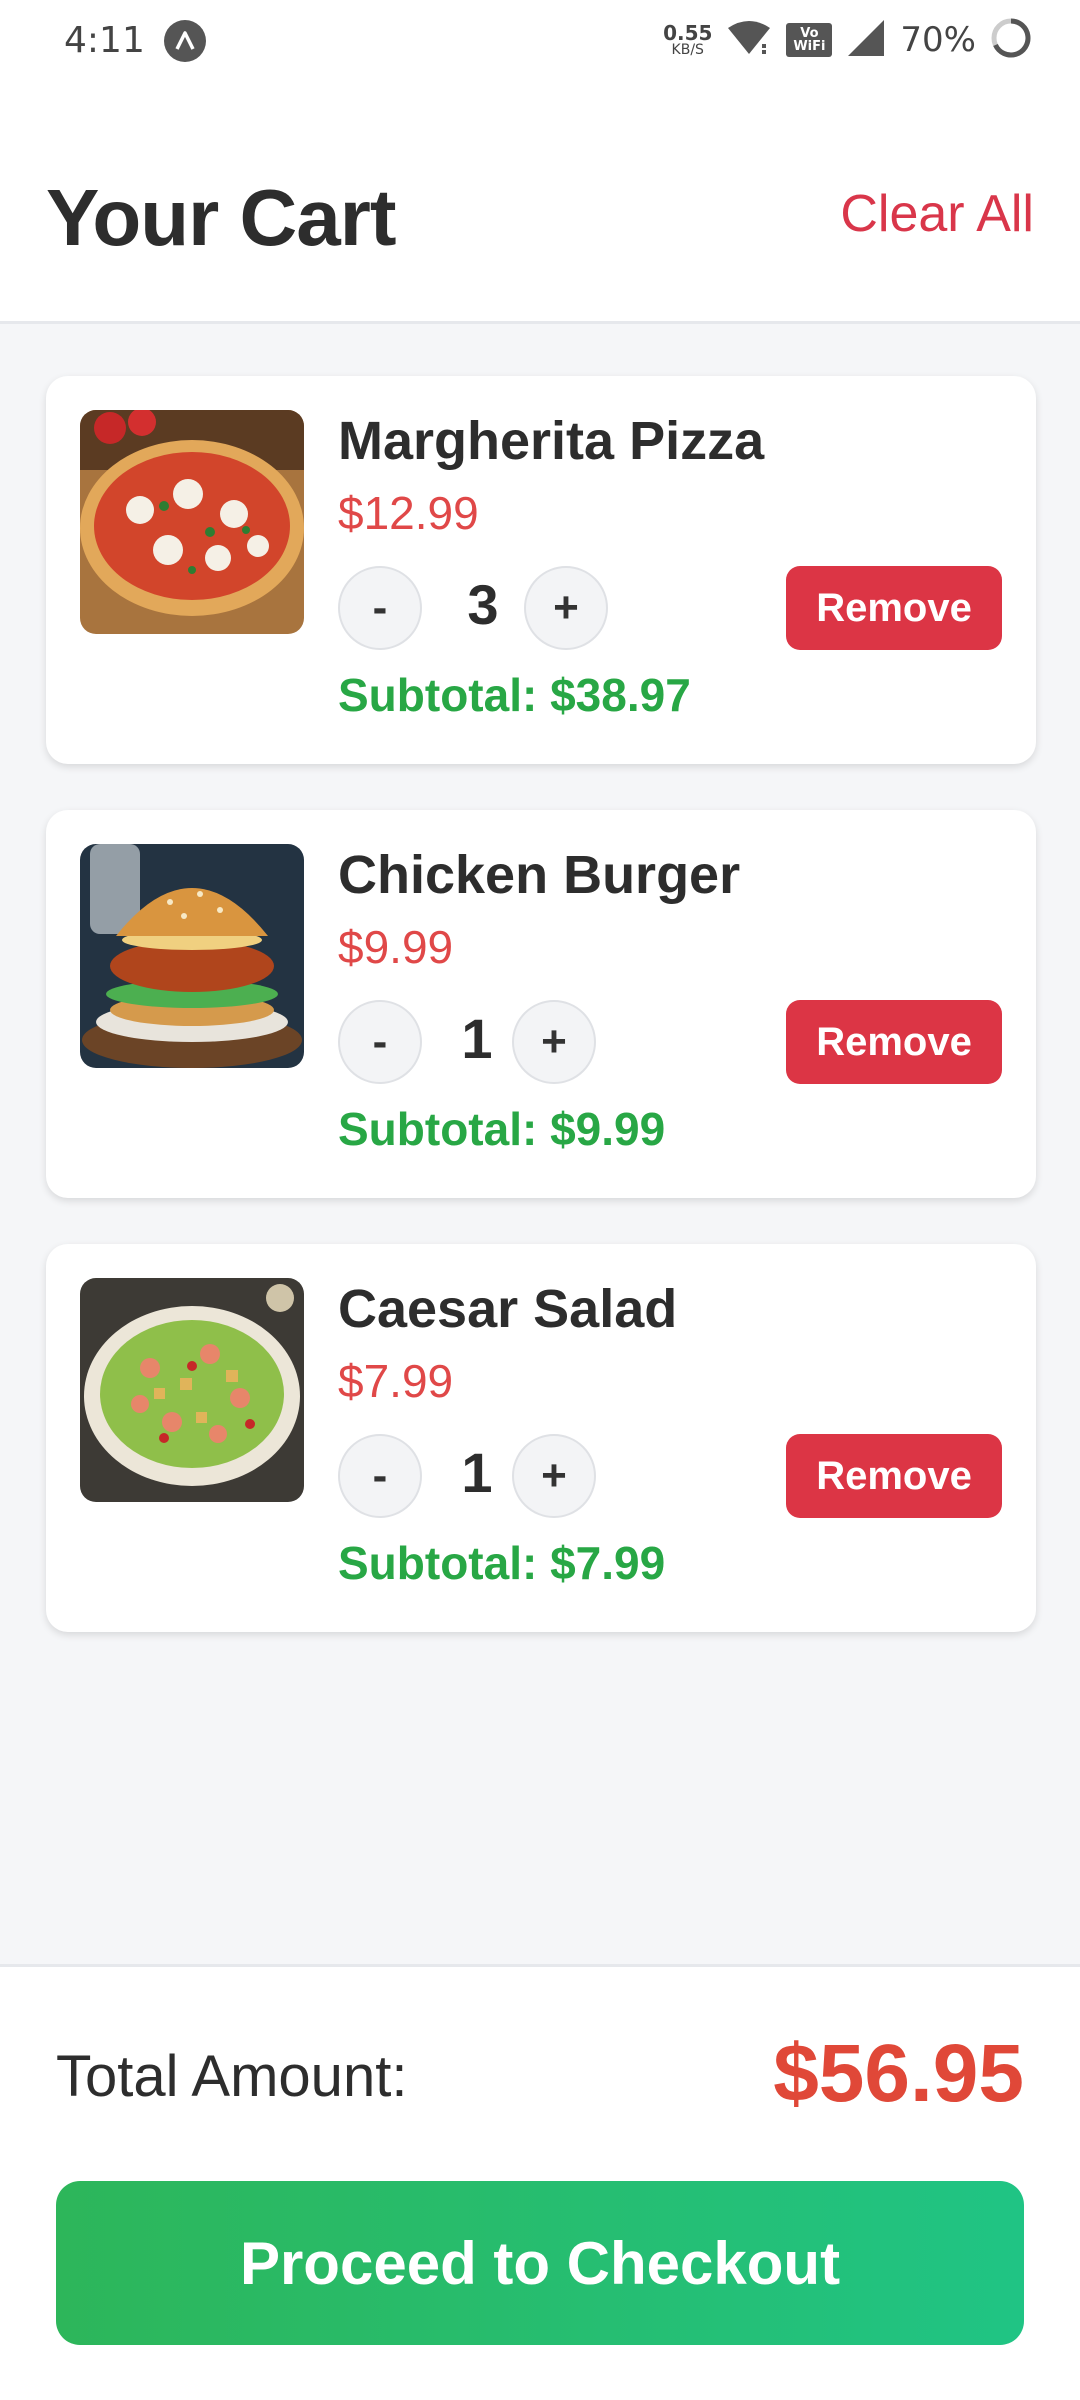 The height and width of the screenshot is (2400, 1080). Describe the element at coordinates (688, 33) in the screenshot. I see `network-speed-value: 0.55` at that location.